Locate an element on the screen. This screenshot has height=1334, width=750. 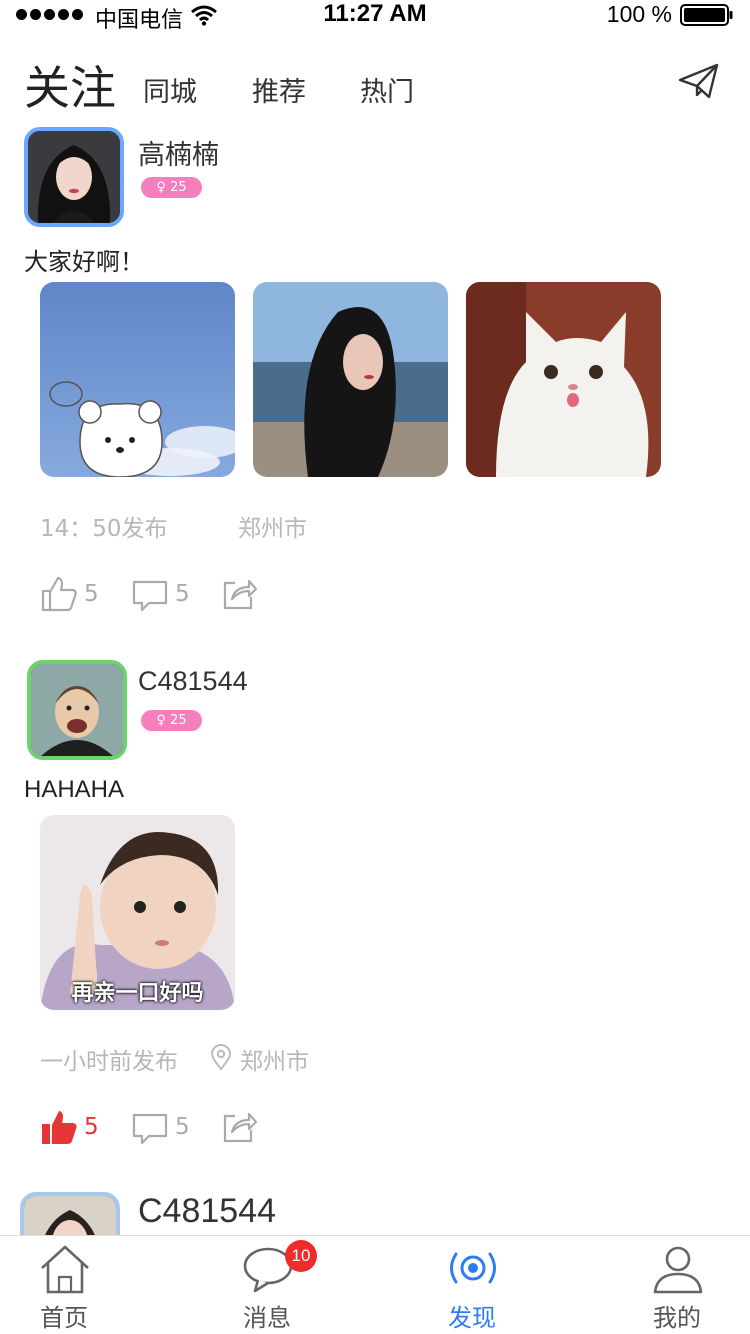
post-image-baby: 再亲一口好吗 is located at coordinates (137, 912).